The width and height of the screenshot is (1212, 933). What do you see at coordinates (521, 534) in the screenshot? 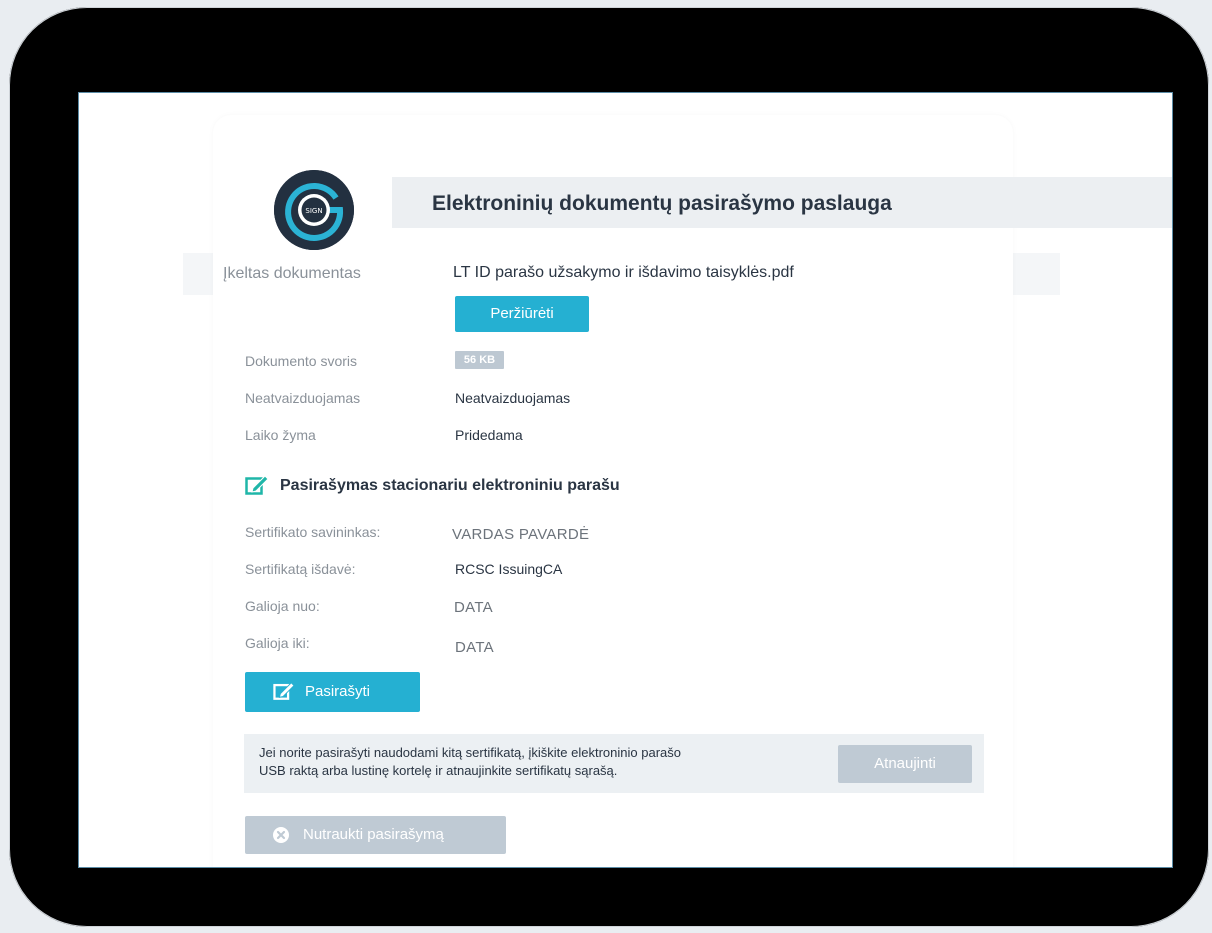
I see `certificate-owner-value: VARDAS PAVARDĖ` at bounding box center [521, 534].